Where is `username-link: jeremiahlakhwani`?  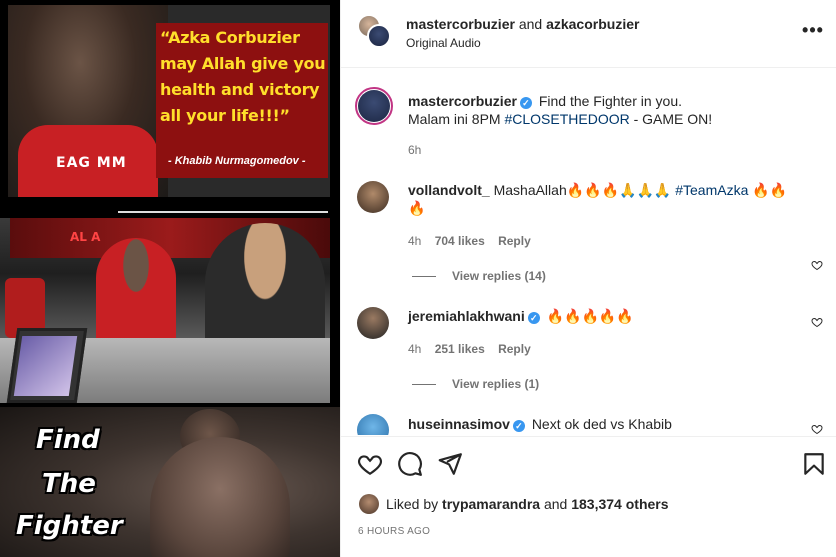 username-link: jeremiahlakhwani is located at coordinates (466, 316).